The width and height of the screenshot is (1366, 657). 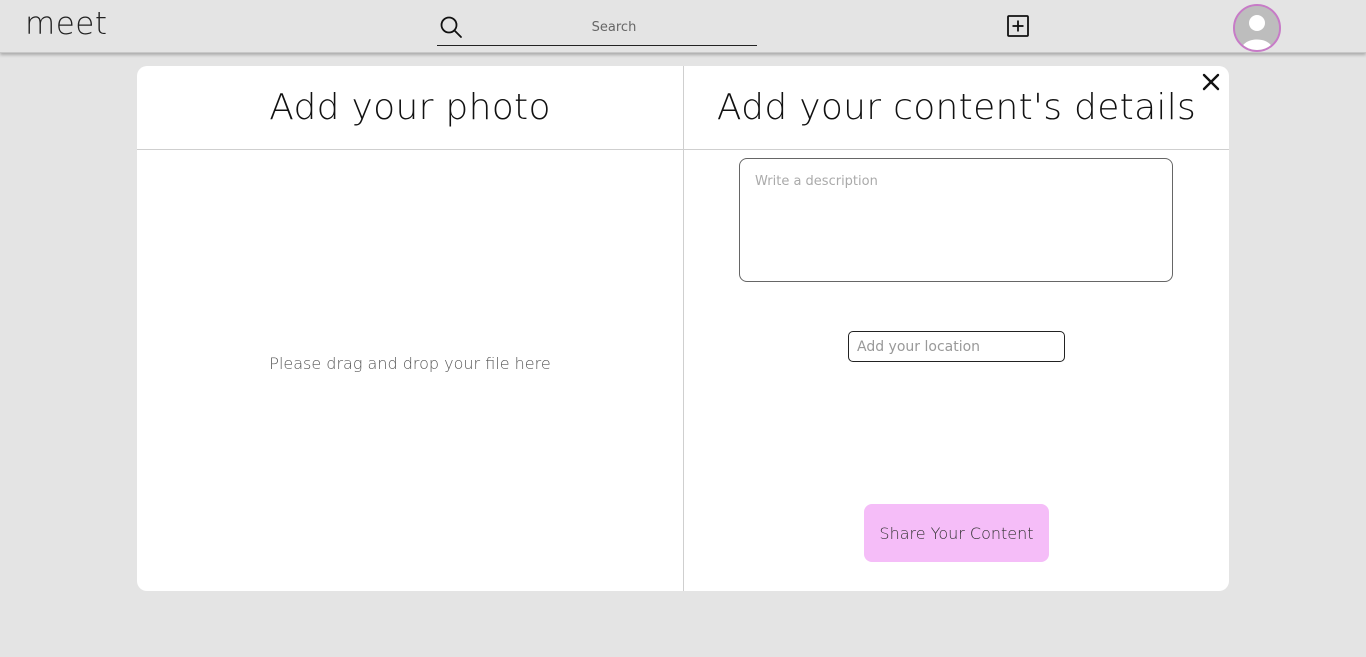 I want to click on close-icon, so click(x=1211, y=82).